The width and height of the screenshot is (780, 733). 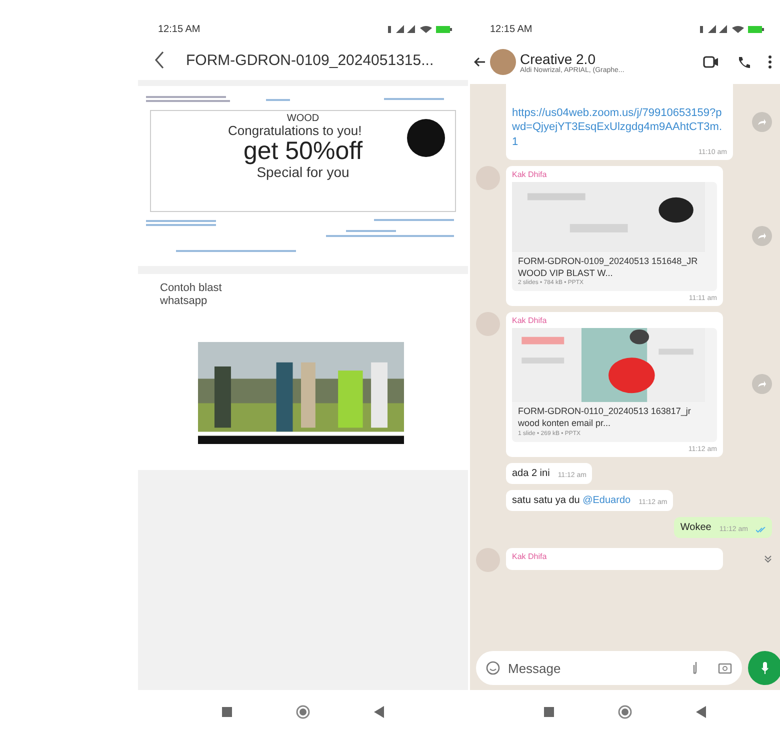 I want to click on link: https://us04web.zoom.us/j/79910653159?pwd=QjyejYT3EsqExUlzgdg4m9AAhtCT3m.1, so click(x=619, y=127).